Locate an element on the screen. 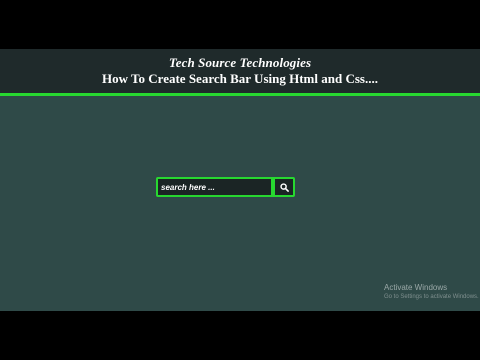 Image resolution: width=480 pixels, height=360 pixels. page-title: Tech Source Technologies is located at coordinates (240, 62).